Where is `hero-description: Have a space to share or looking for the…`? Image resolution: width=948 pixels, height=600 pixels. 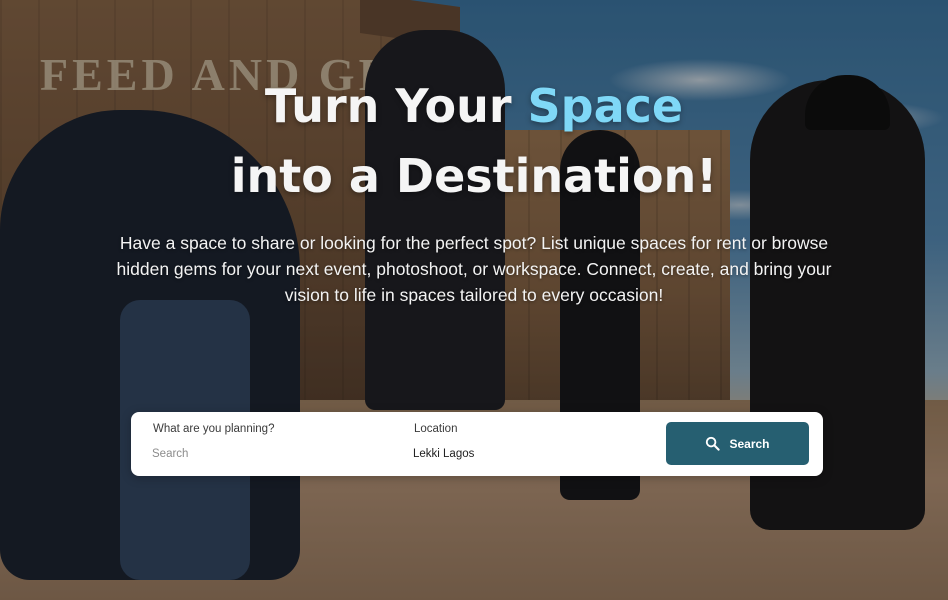 hero-description: Have a space to share or looking for the… is located at coordinates (474, 269).